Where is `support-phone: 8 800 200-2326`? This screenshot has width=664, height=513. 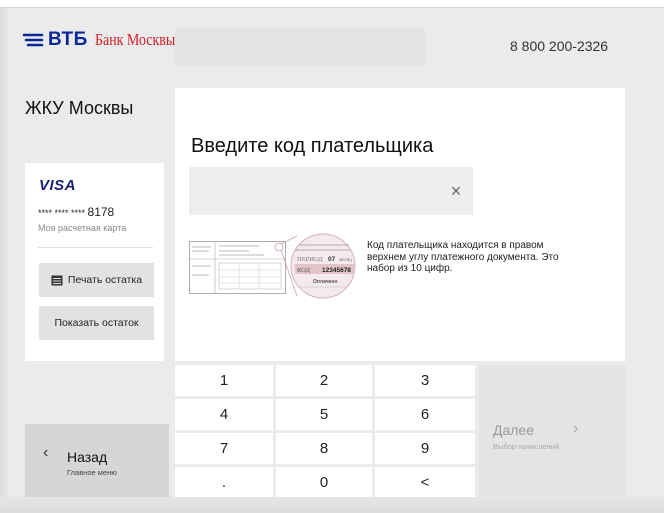 support-phone: 8 800 200-2326 is located at coordinates (559, 46).